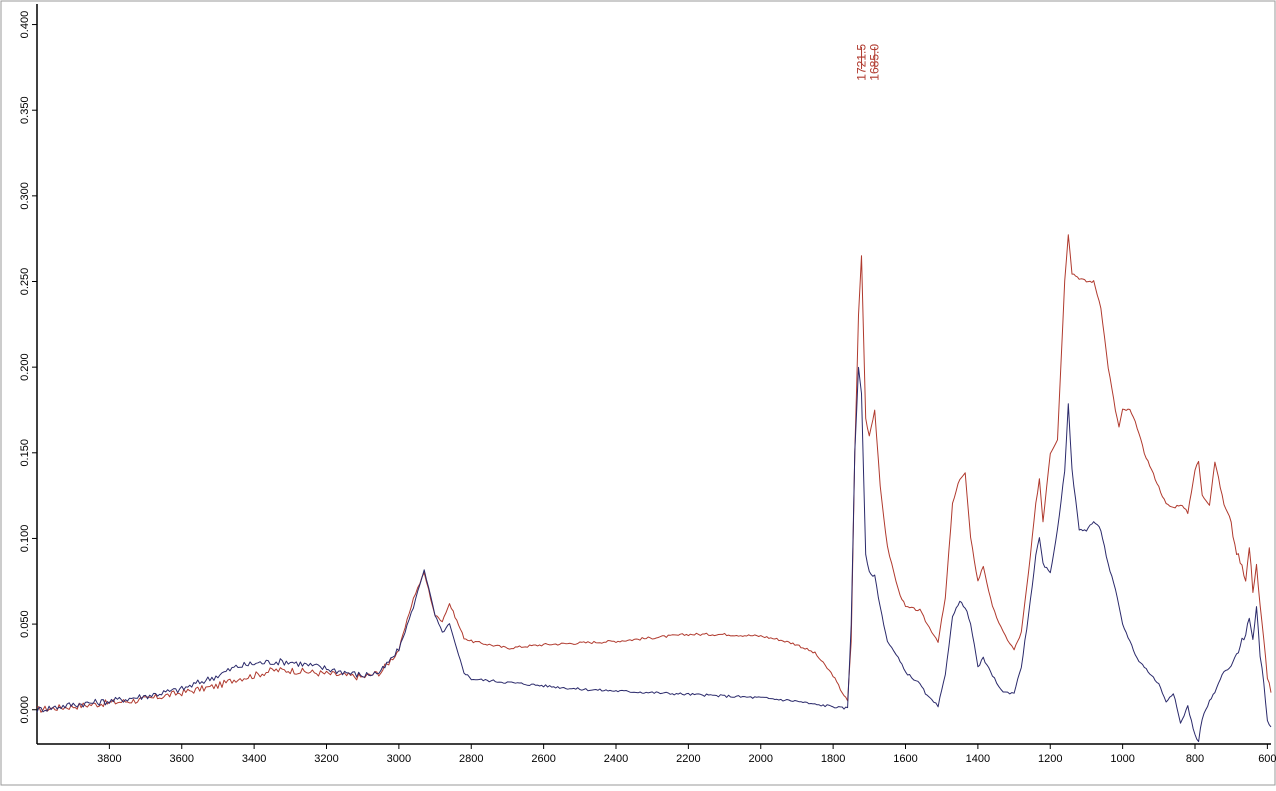  Describe the element at coordinates (399, 759) in the screenshot. I see `x-tick-label: 3000` at that location.